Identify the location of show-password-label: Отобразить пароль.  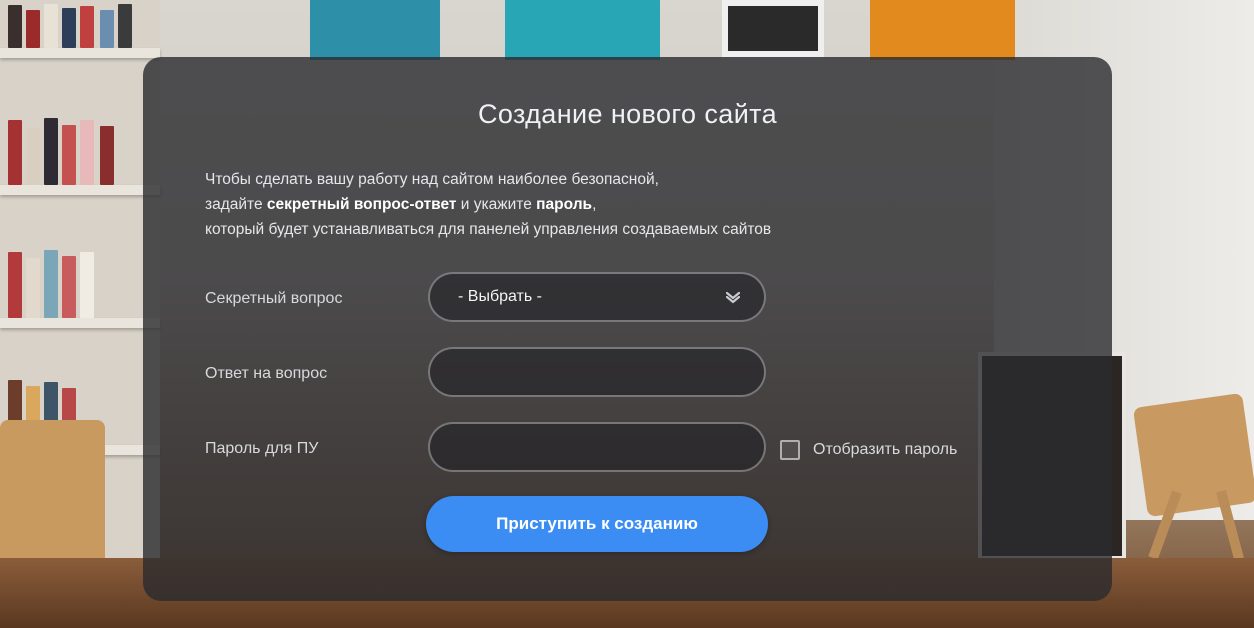
(885, 450).